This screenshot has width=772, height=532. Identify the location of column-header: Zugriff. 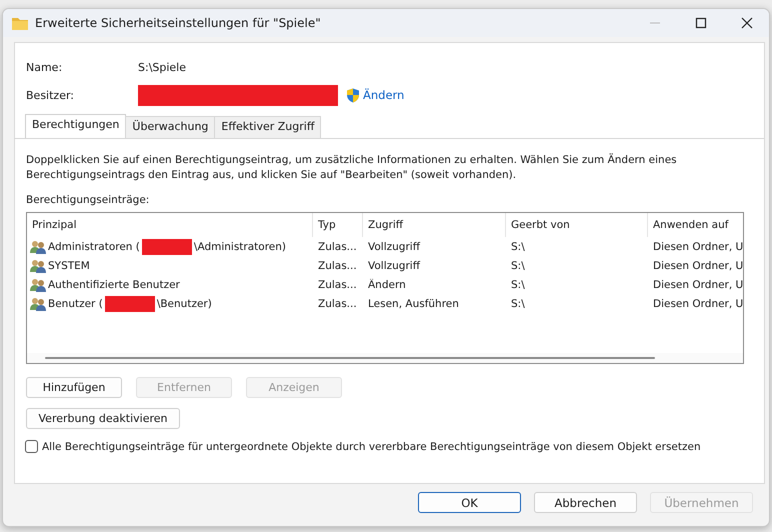
(434, 225).